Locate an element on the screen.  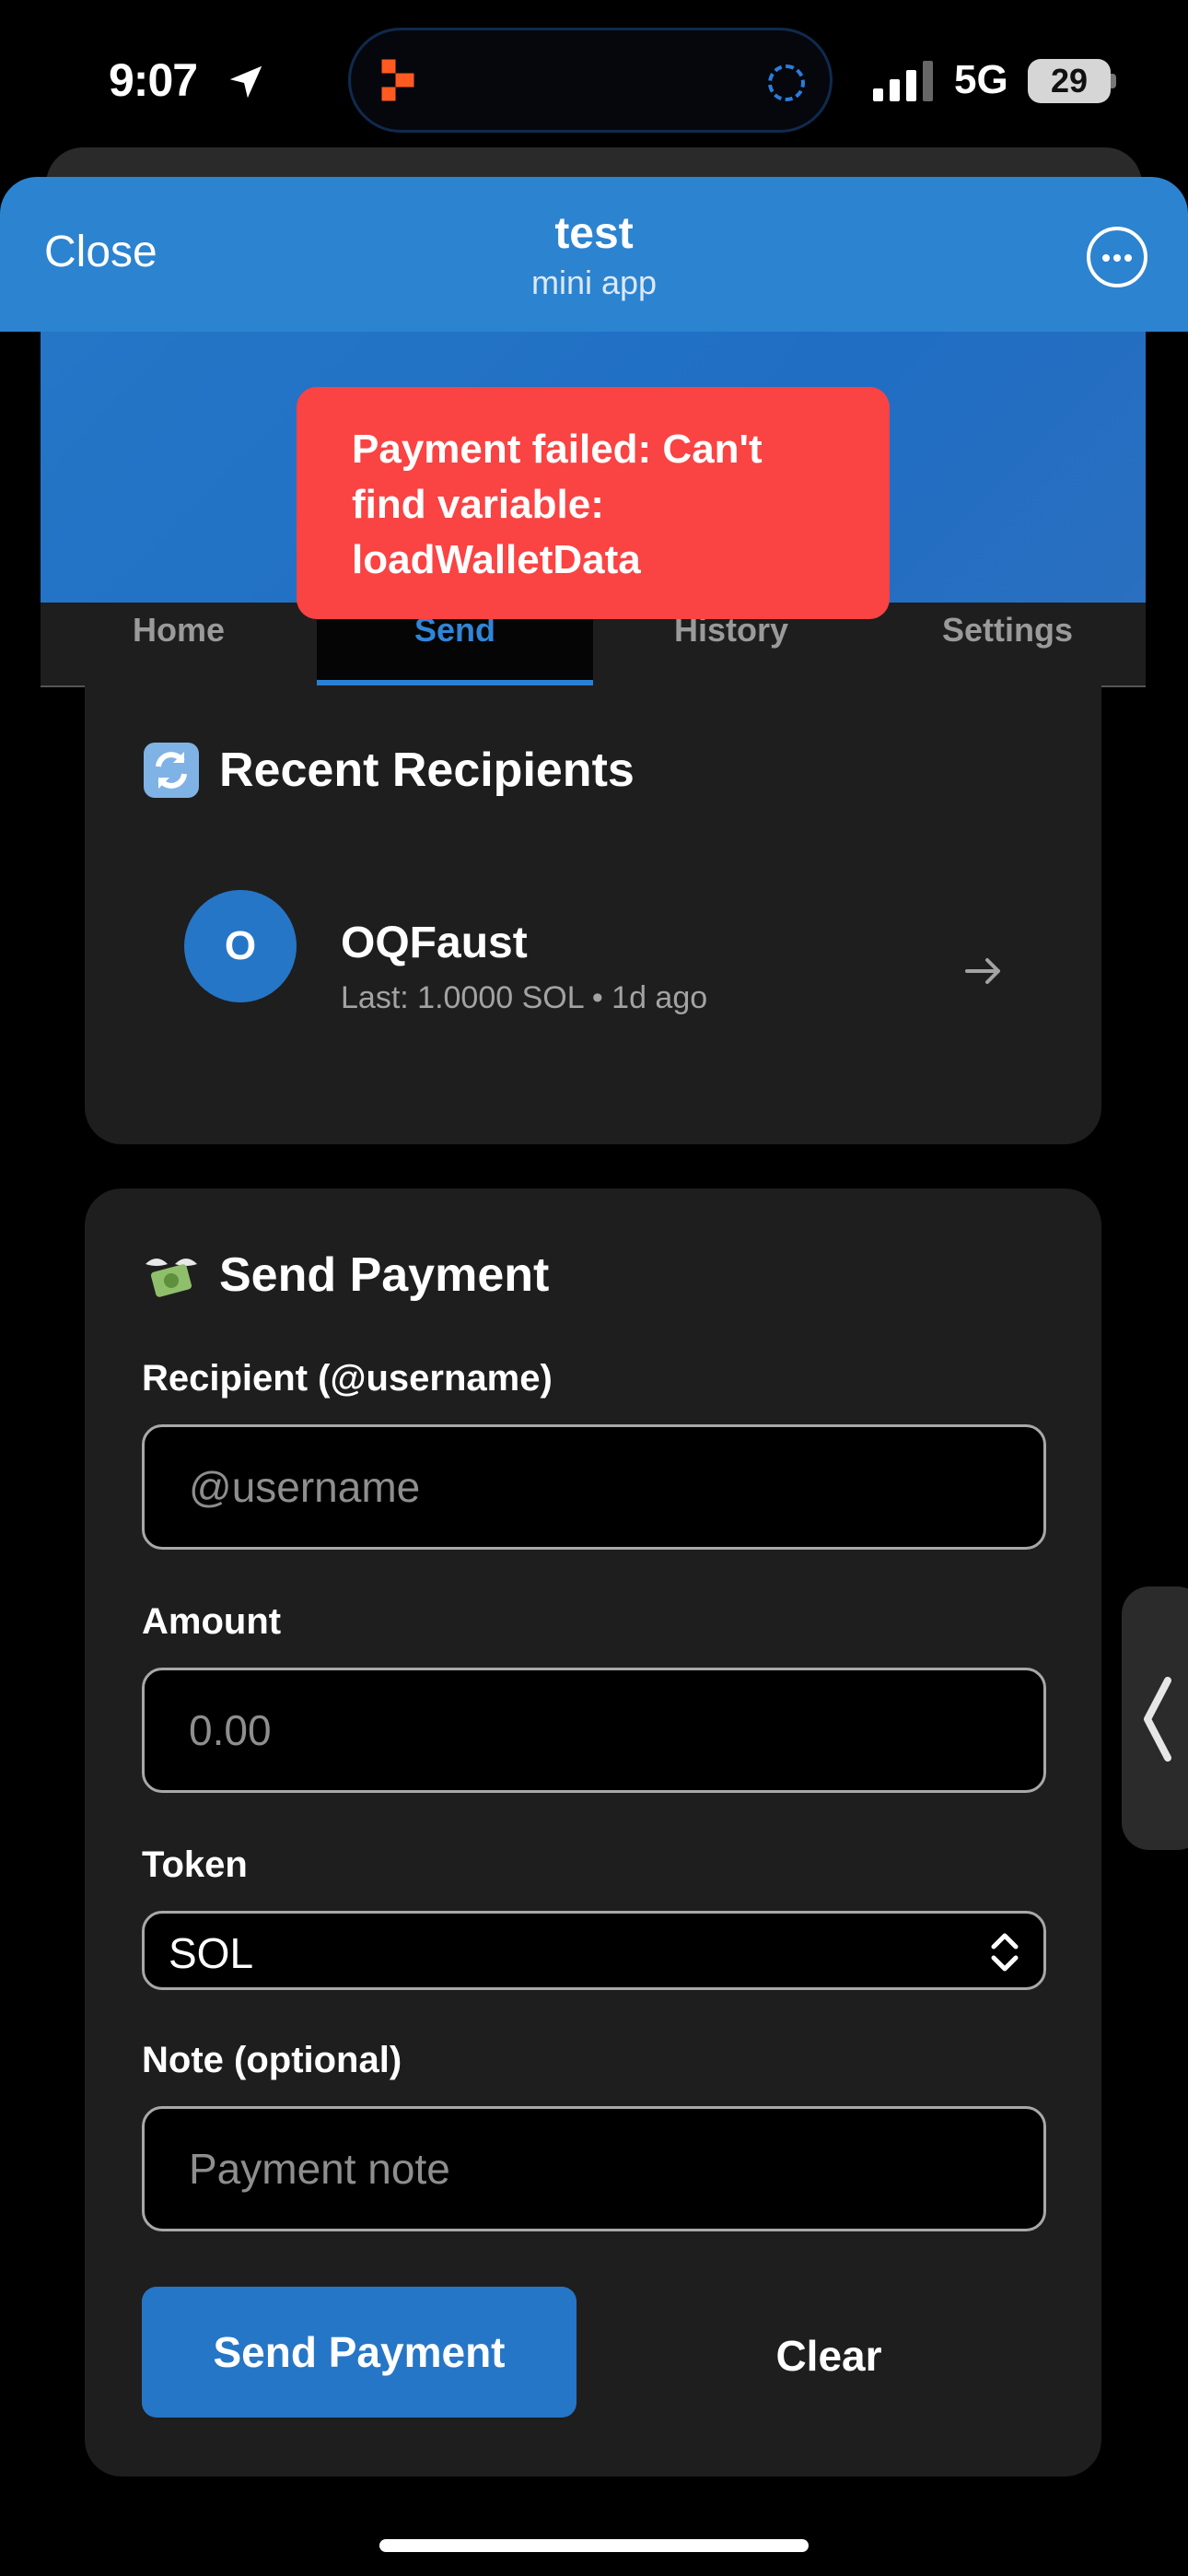
arrow-right-icon is located at coordinates (982, 971).